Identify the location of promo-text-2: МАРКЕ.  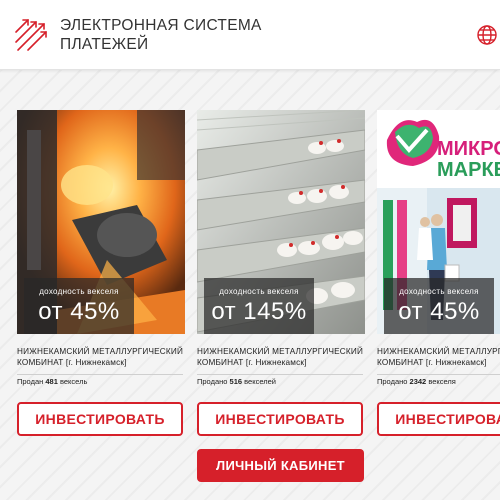
(468, 170).